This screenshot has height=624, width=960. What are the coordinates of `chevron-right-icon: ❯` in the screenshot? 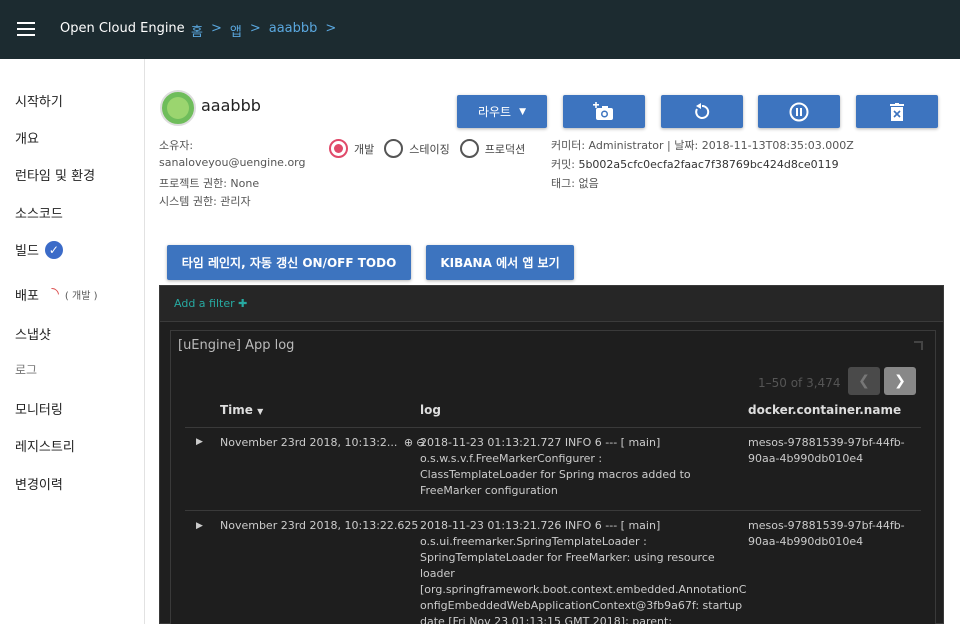 It's located at (900, 381).